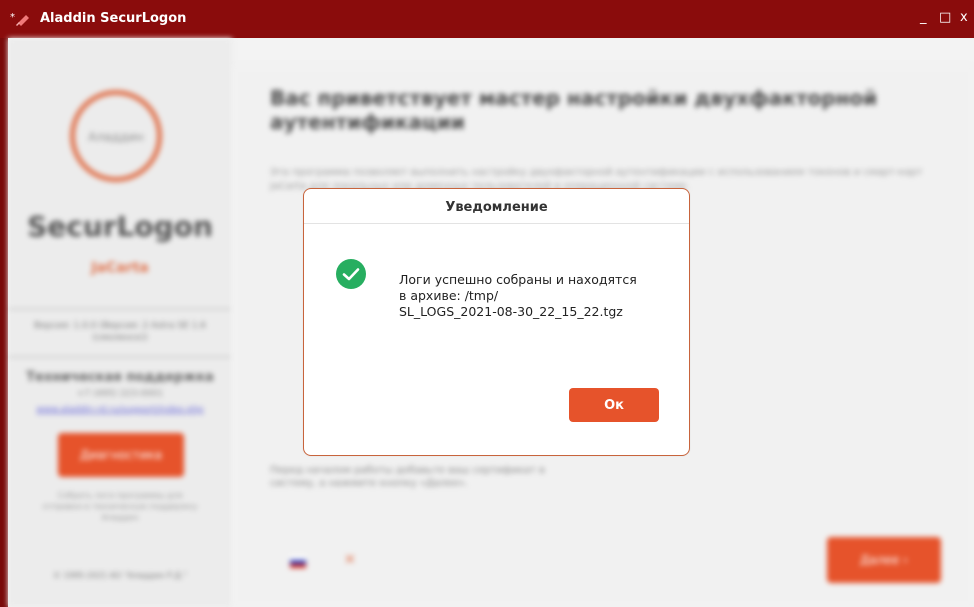 This screenshot has width=974, height=607. I want to click on maximize-button: □, so click(945, 18).